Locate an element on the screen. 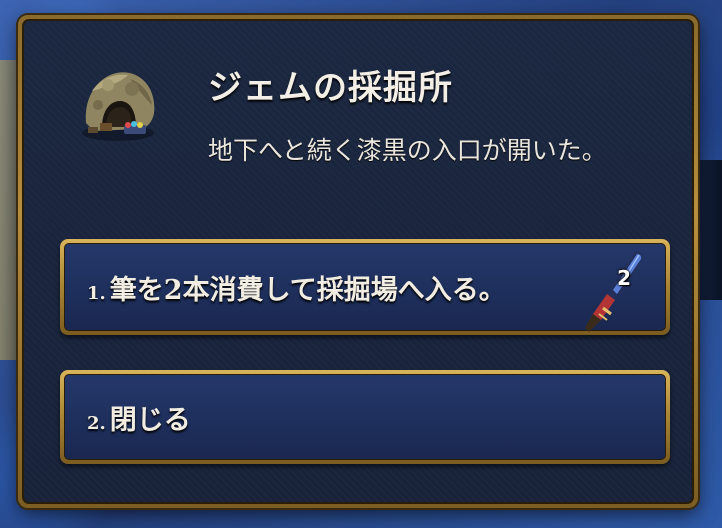 This screenshot has width=722, height=528. option-text: 閉じる is located at coordinates (150, 420).